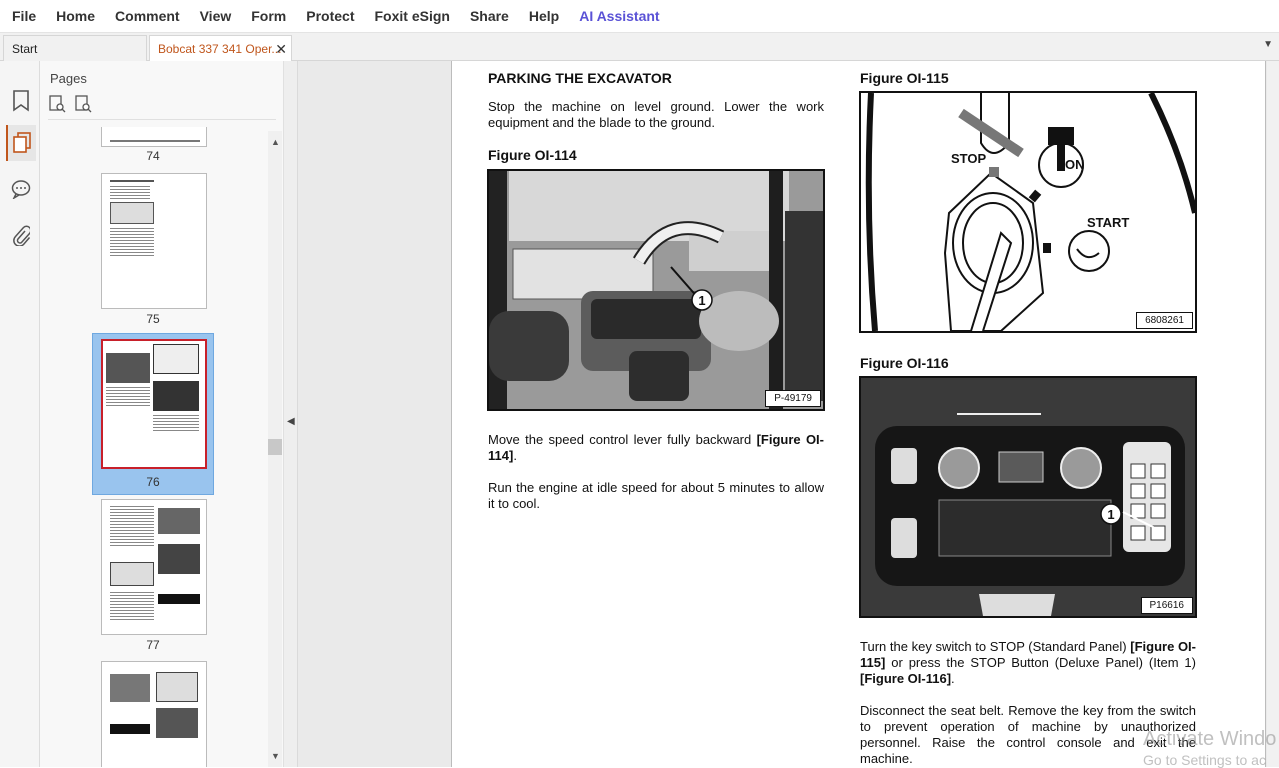 This screenshot has width=1279, height=768. What do you see at coordinates (153, 156) in the screenshot?
I see `page-number-74: 74` at bounding box center [153, 156].